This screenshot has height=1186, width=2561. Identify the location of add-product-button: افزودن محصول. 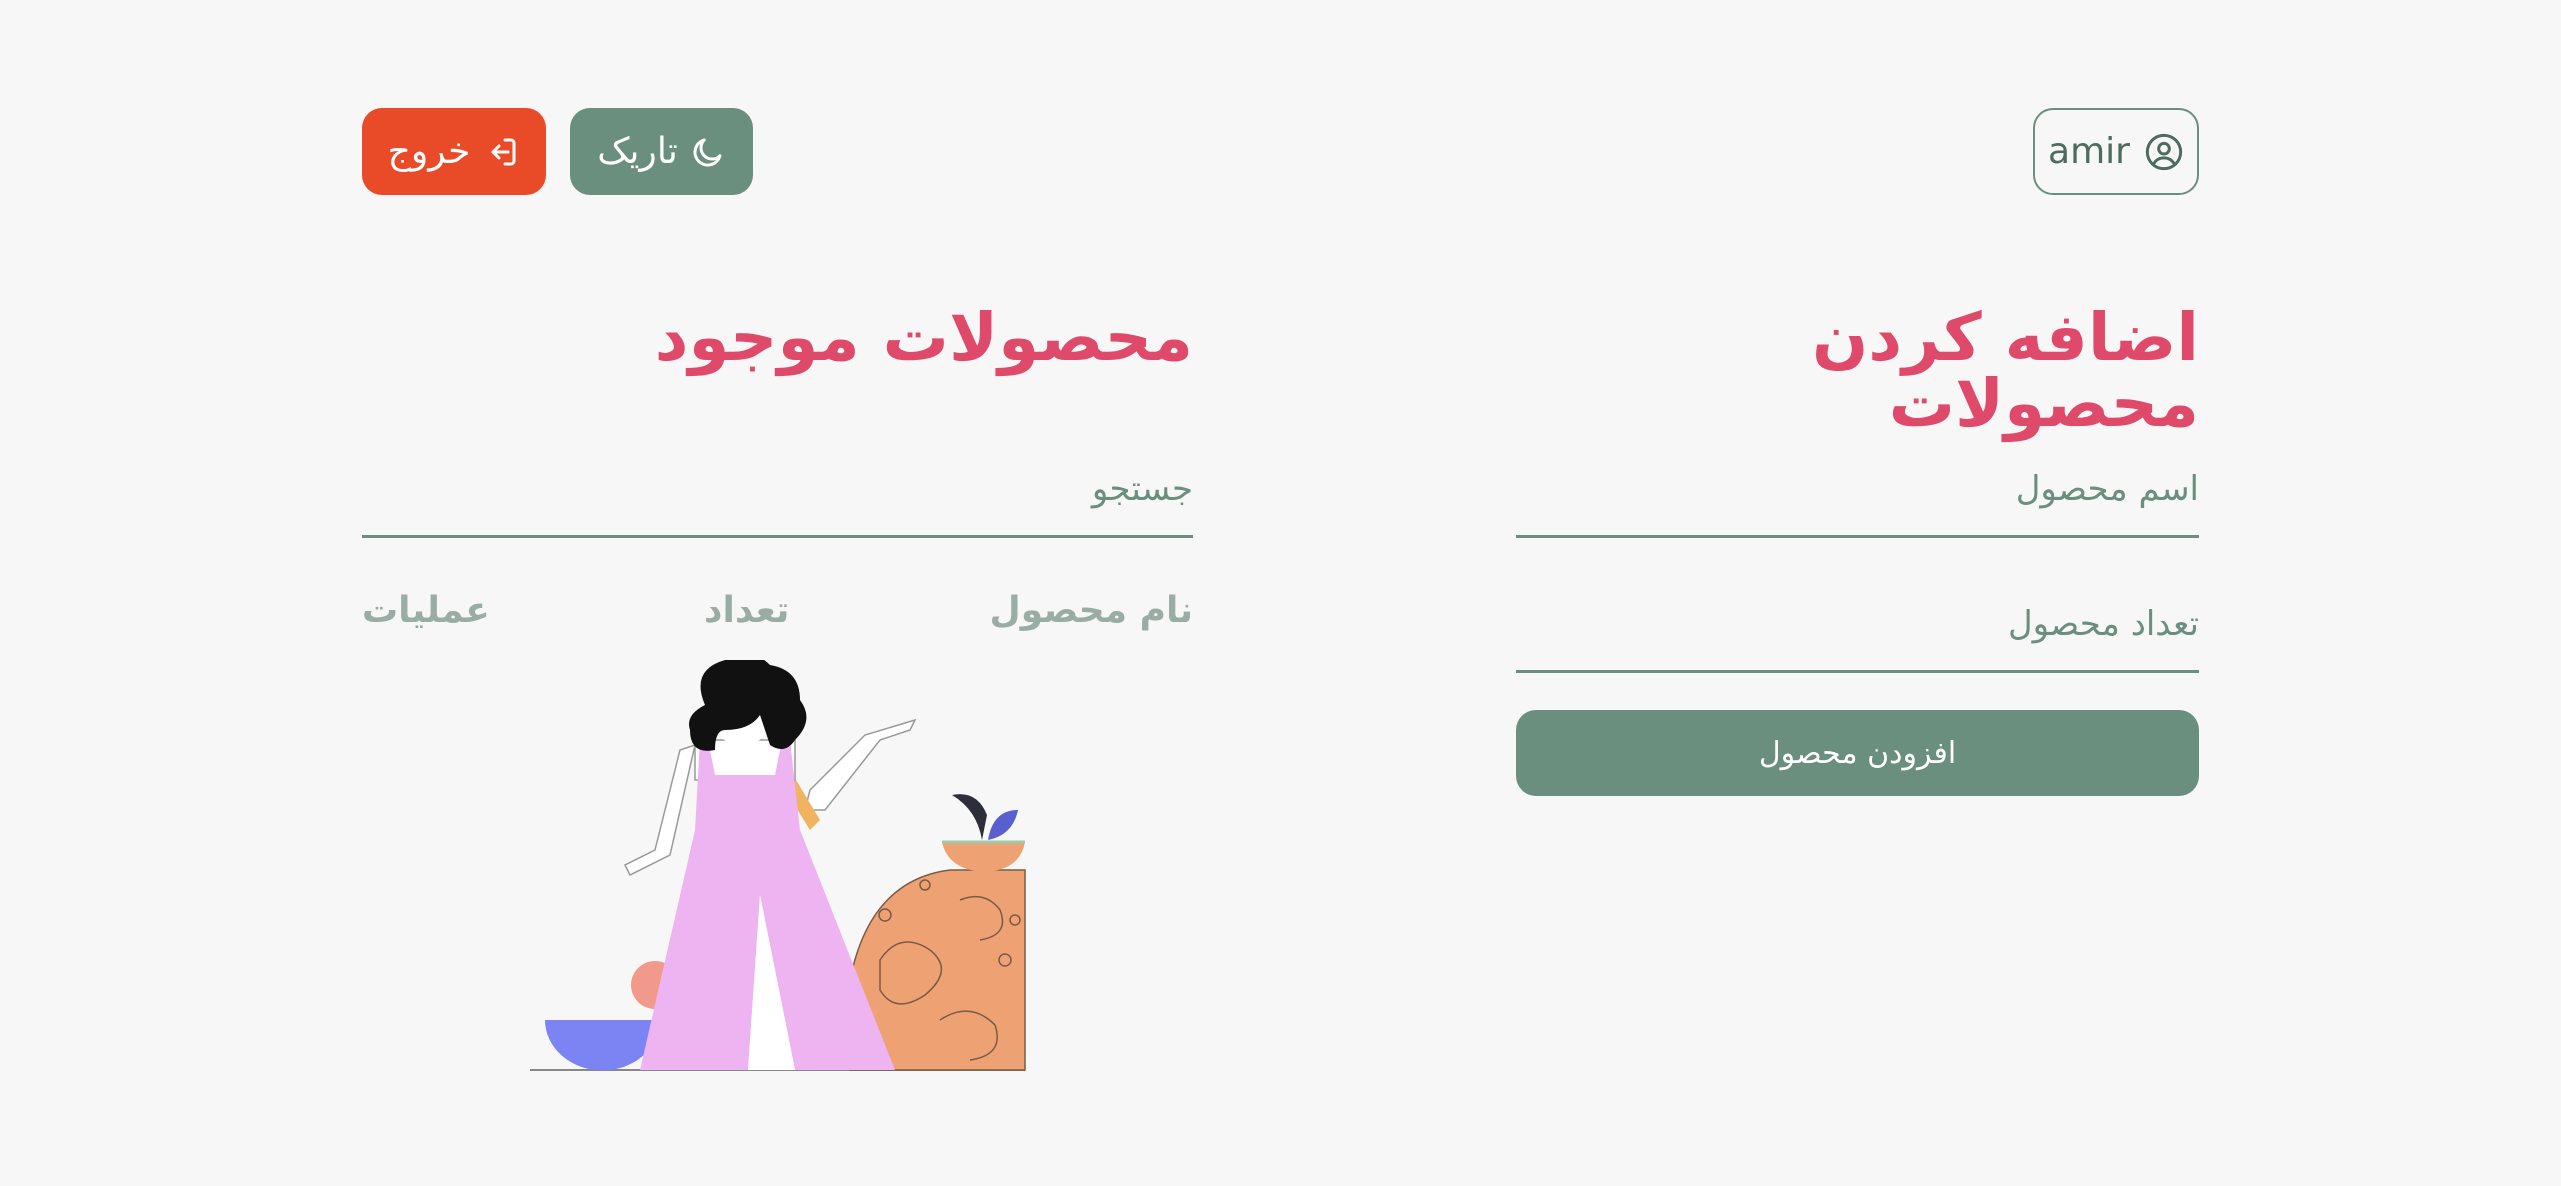
(1857, 753).